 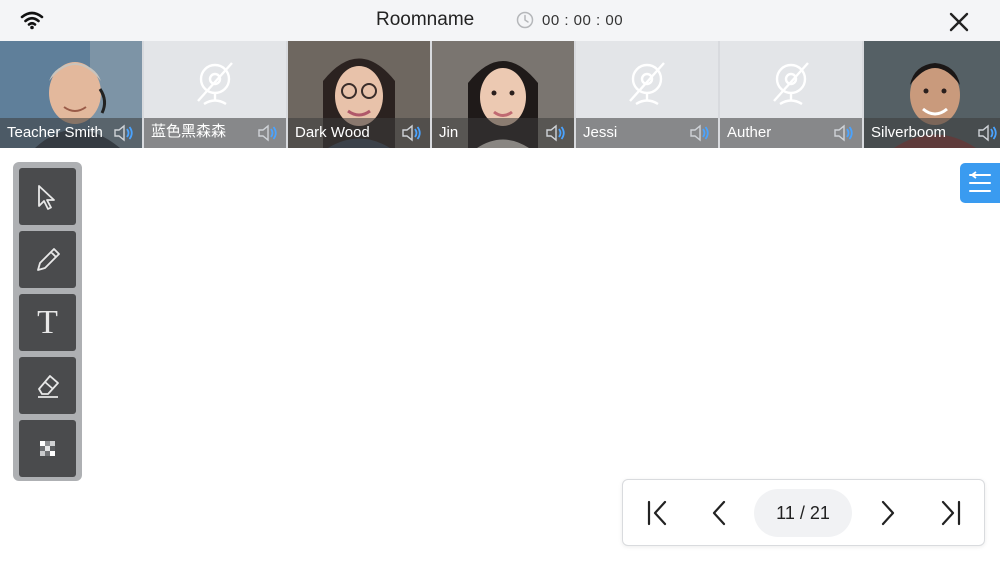 What do you see at coordinates (887, 513) in the screenshot?
I see `next-page-icon` at bounding box center [887, 513].